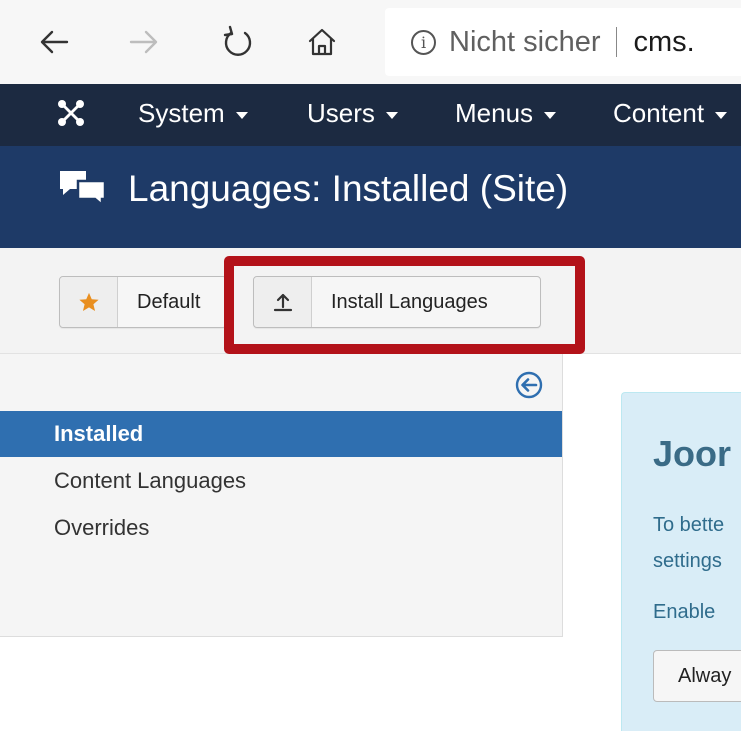 The width and height of the screenshot is (741, 731). What do you see at coordinates (83, 188) in the screenshot?
I see `comments-icon` at bounding box center [83, 188].